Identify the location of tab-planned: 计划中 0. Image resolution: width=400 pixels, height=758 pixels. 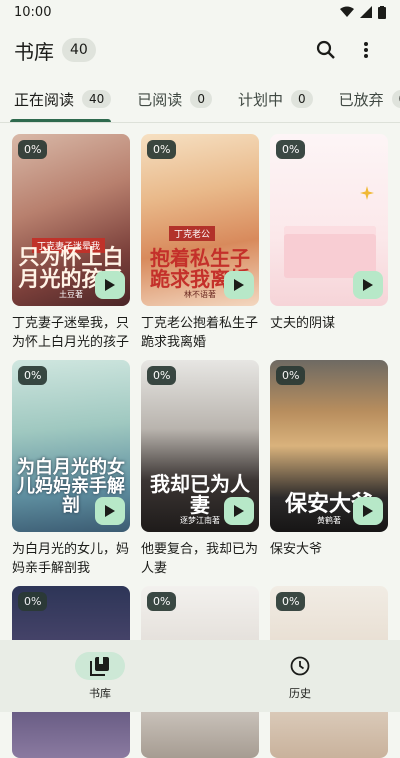
(274, 99).